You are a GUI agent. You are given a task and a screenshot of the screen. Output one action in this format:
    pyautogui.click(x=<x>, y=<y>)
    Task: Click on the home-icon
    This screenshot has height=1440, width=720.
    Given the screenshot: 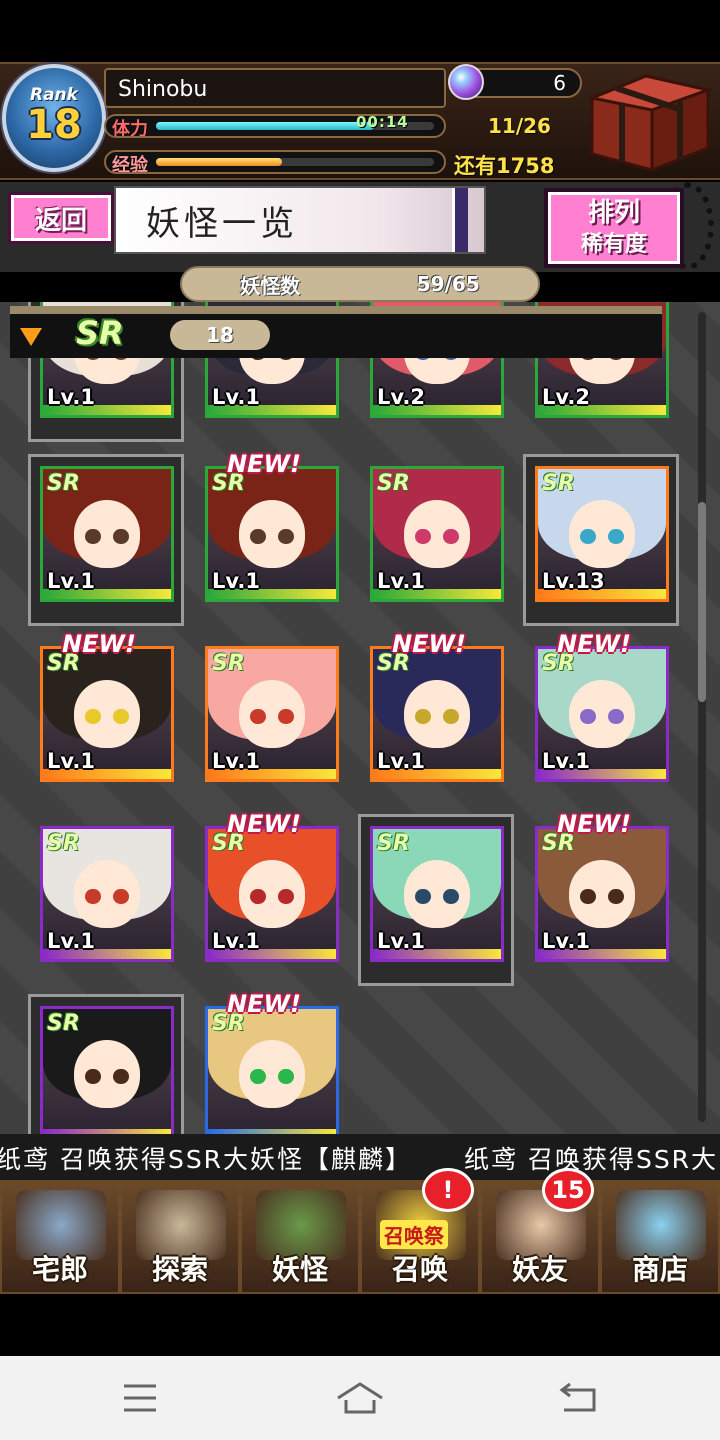 What is the action you would take?
    pyautogui.click(x=360, y=1398)
    